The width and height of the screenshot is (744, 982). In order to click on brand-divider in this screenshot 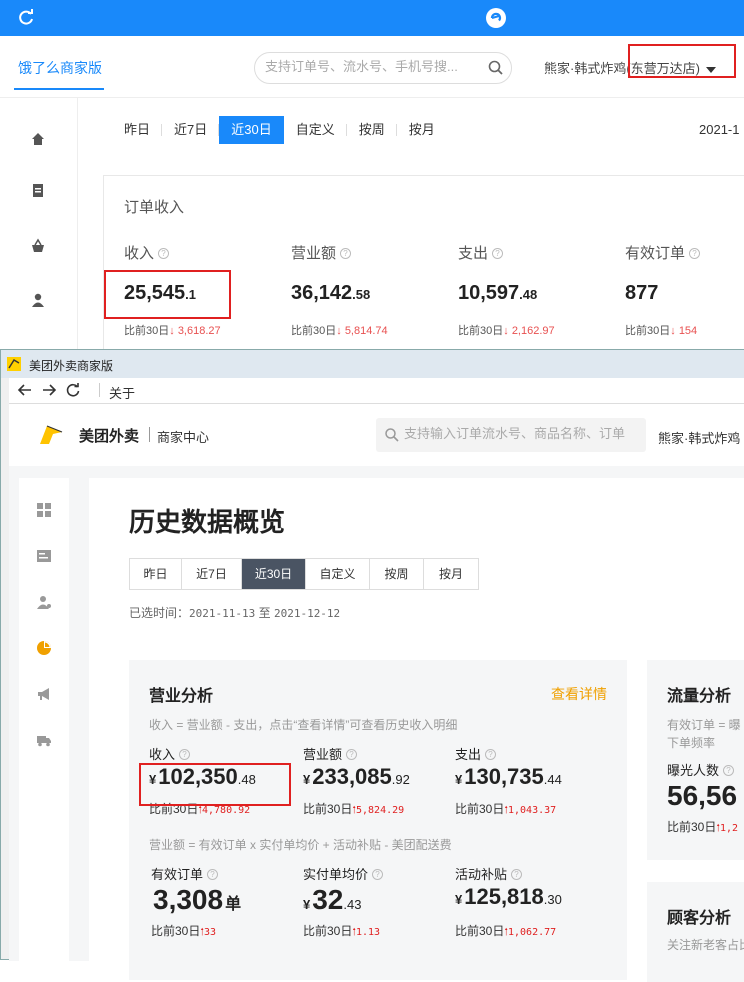, I will do `click(149, 434)`.